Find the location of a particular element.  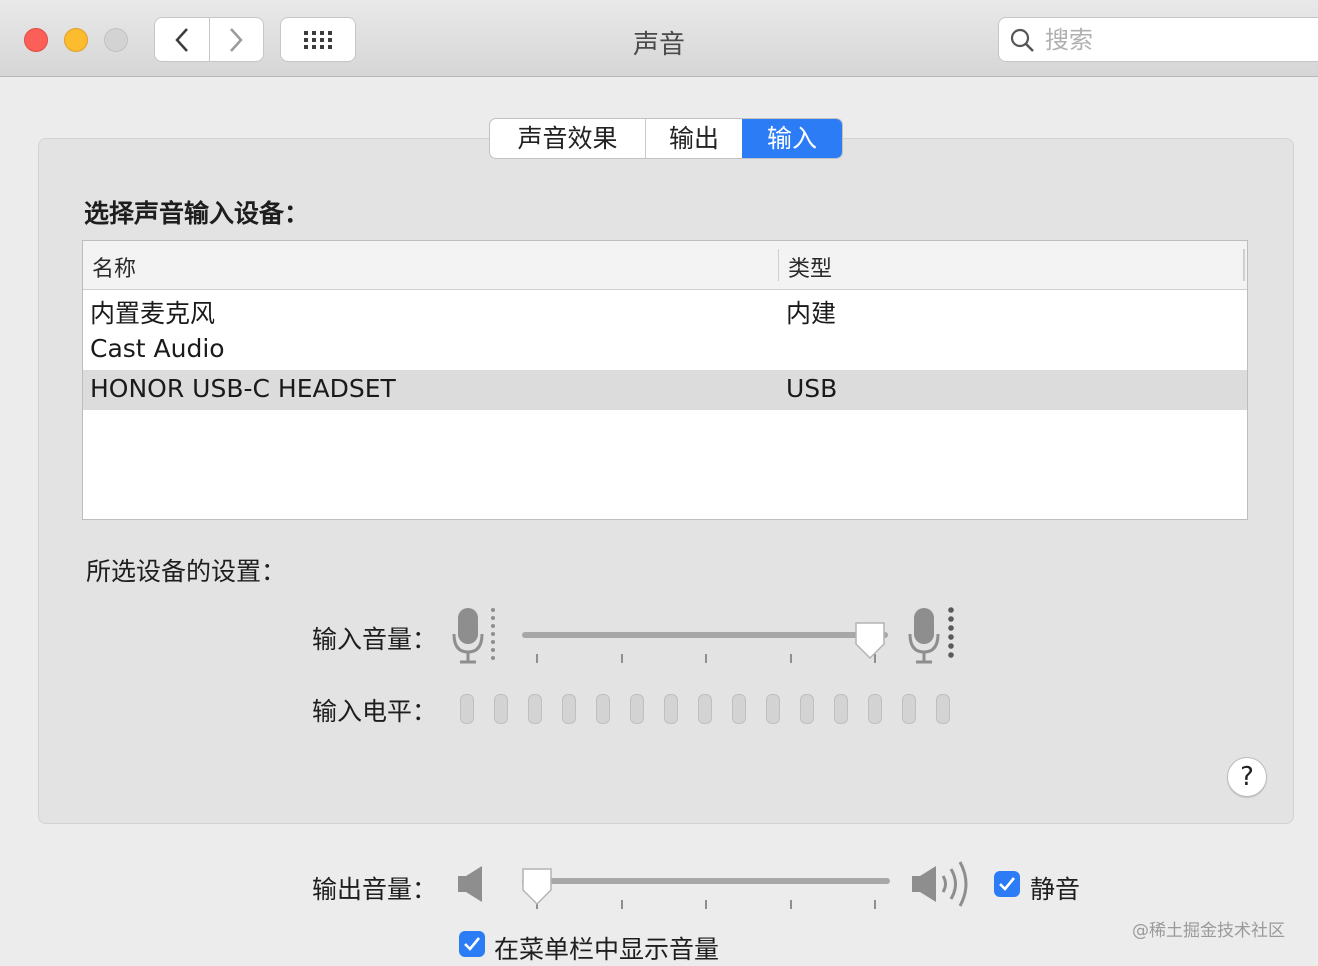

show-in-menubar-checkbox is located at coordinates (472, 944).